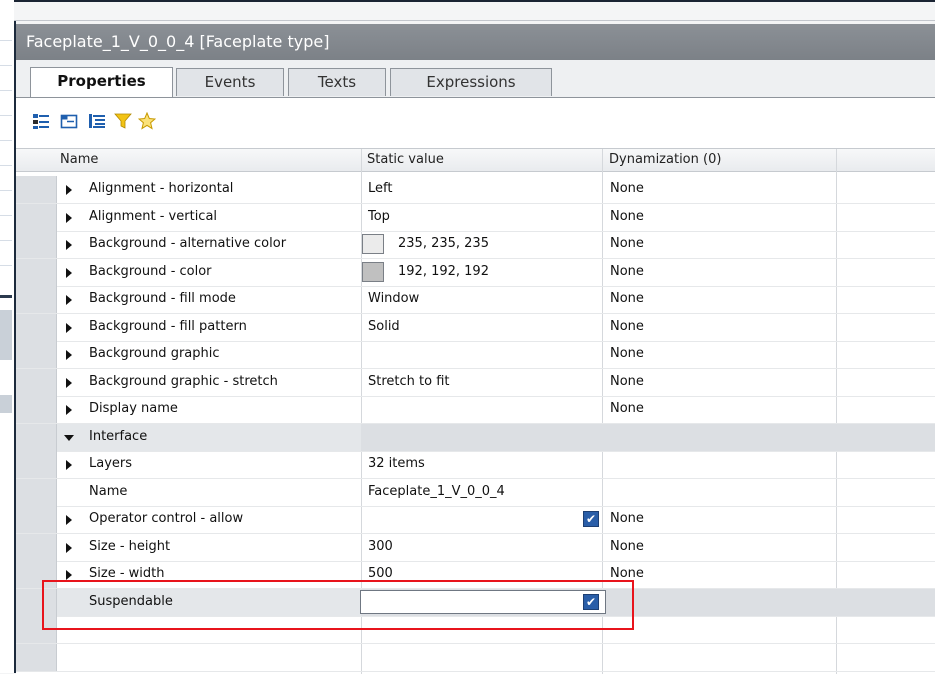  What do you see at coordinates (443, 243) in the screenshot?
I see `property-value: 235, 235, 235` at bounding box center [443, 243].